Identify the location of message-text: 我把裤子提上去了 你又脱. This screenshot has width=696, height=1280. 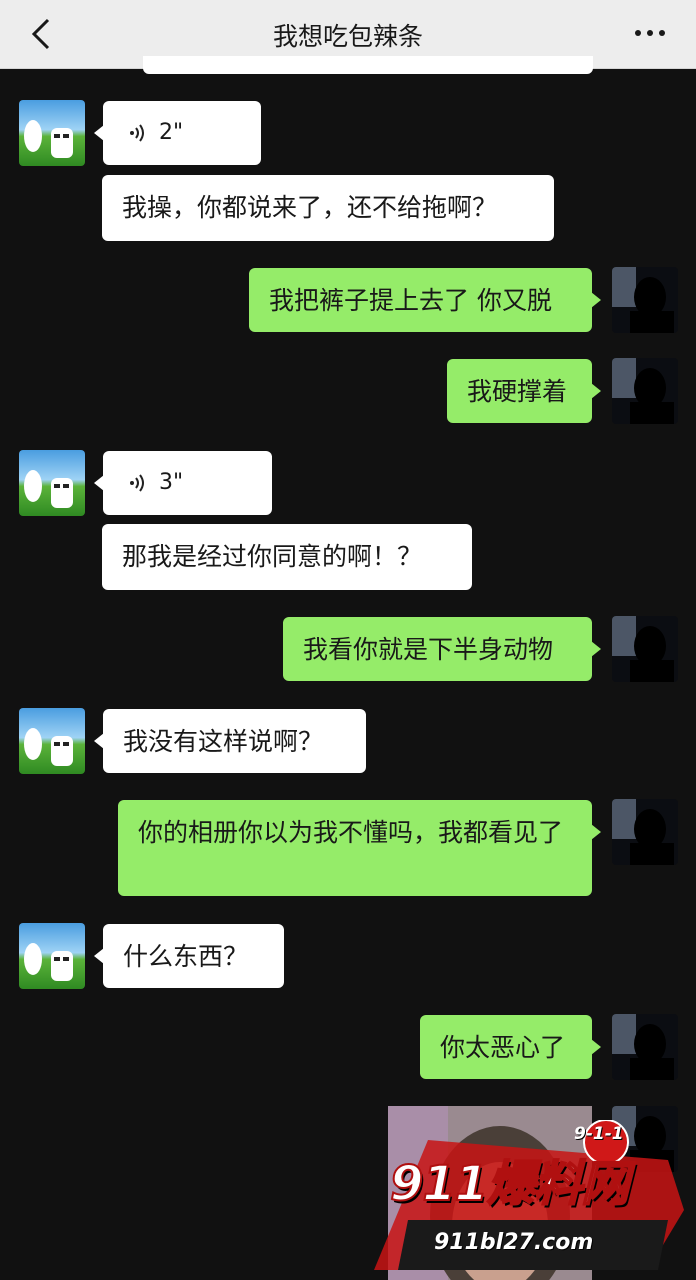
(410, 300).